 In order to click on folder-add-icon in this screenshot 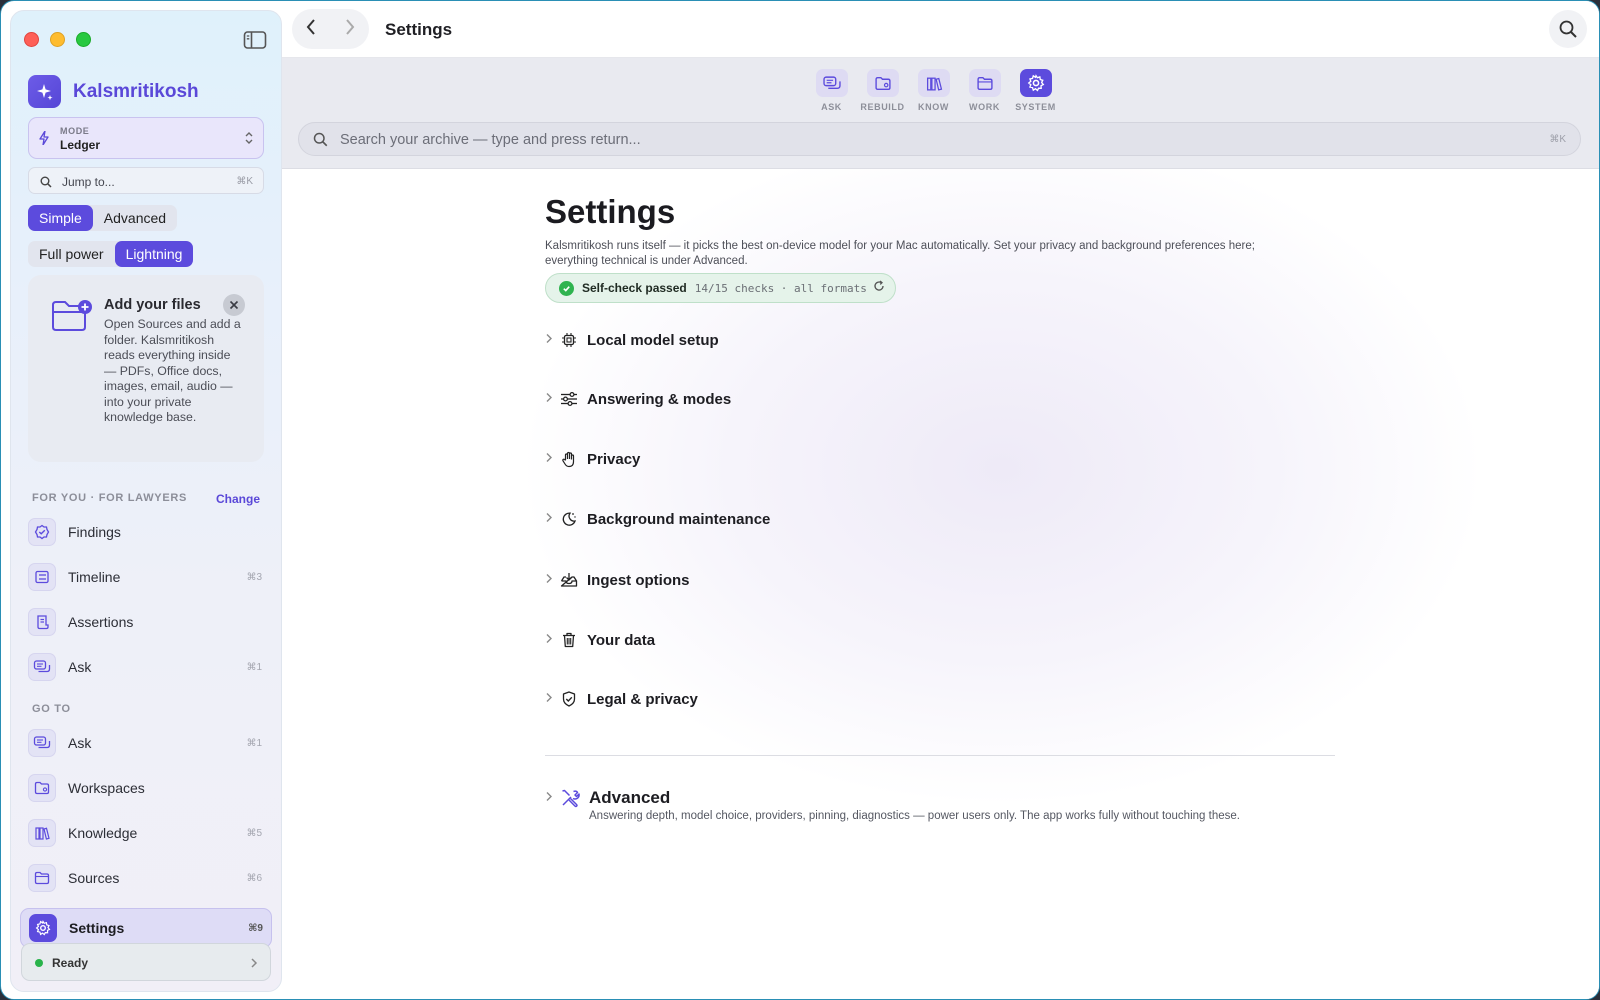, I will do `click(72, 318)`.